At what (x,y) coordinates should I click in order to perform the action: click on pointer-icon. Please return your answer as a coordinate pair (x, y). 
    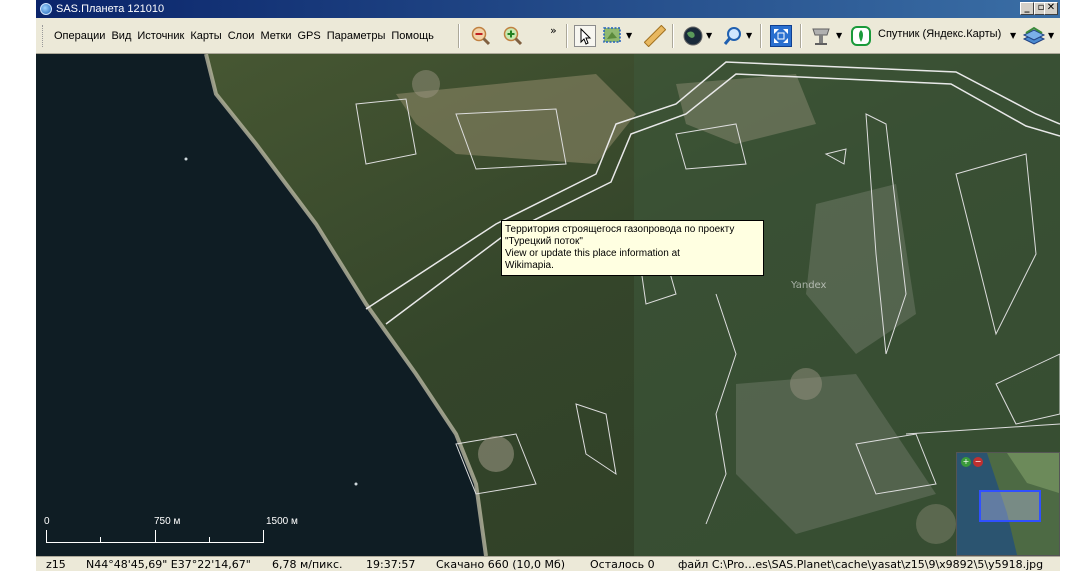
    Looking at the image, I should click on (585, 36).